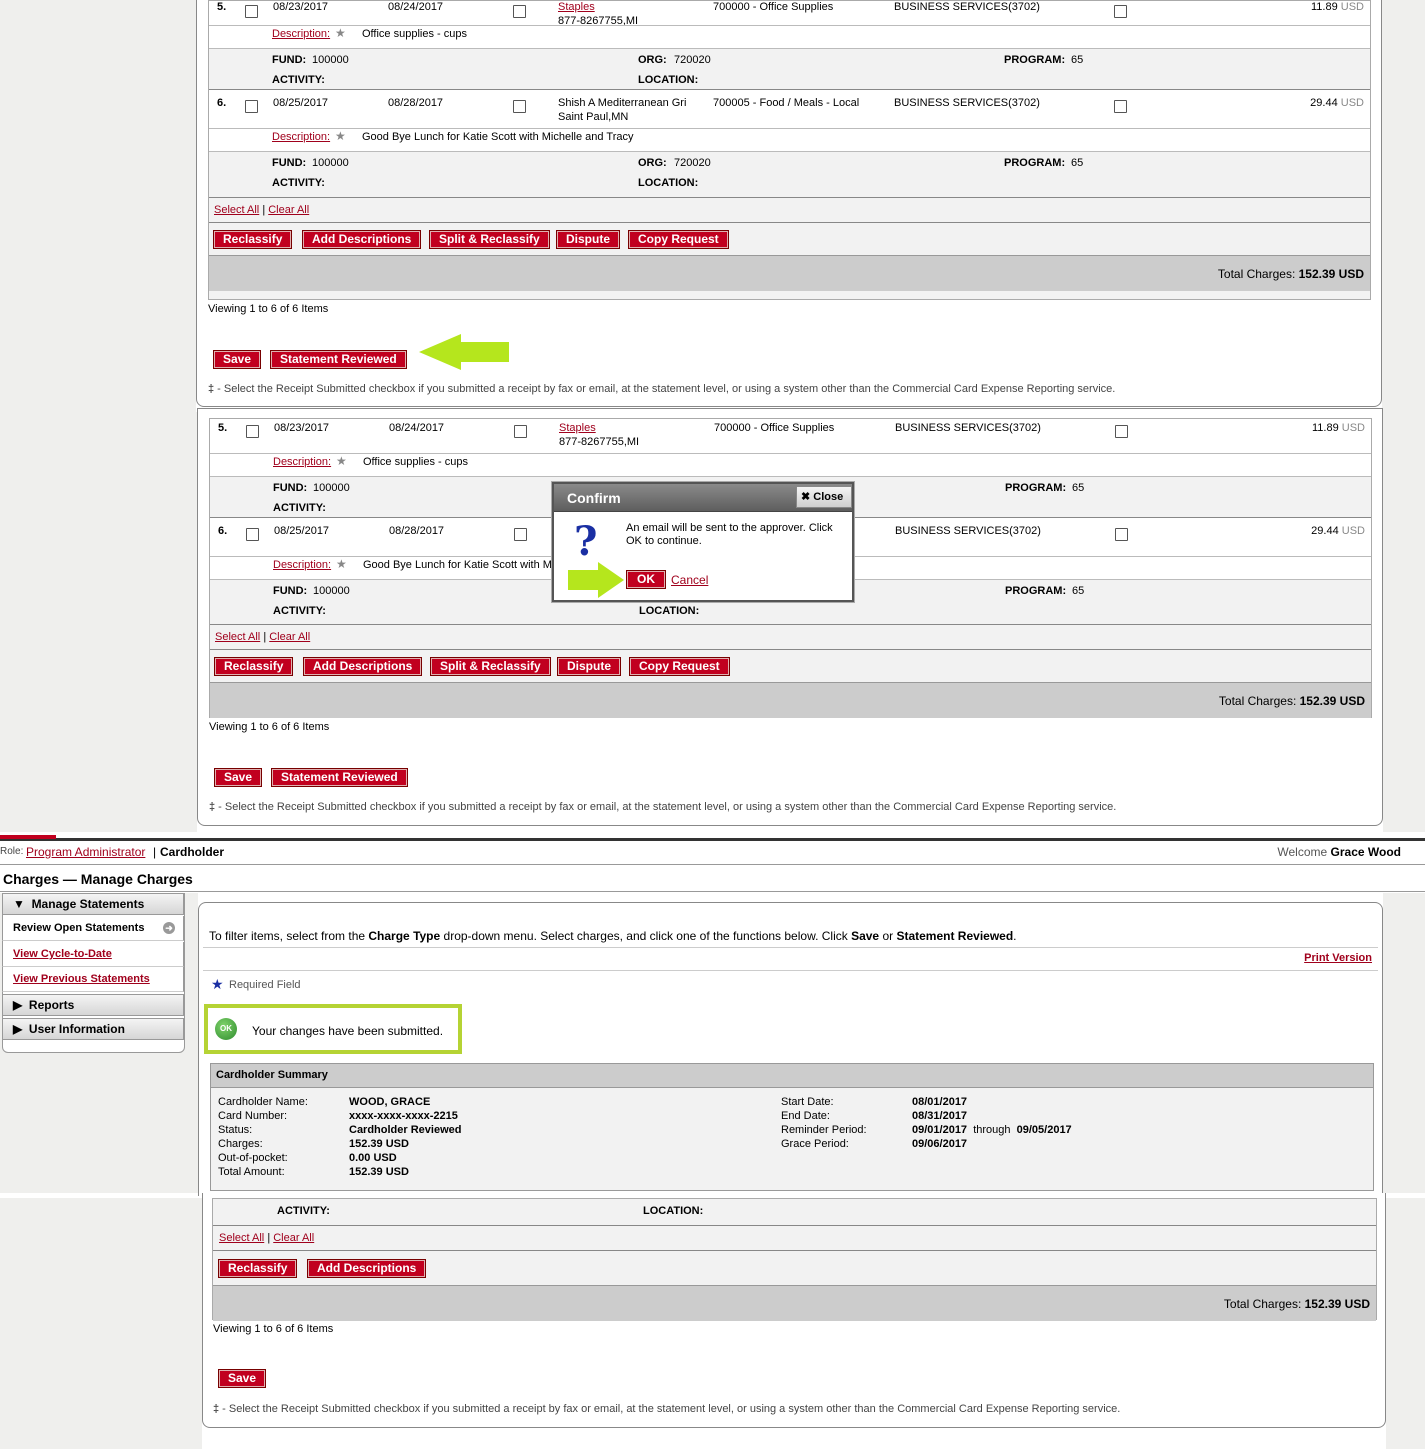  I want to click on cancel-link: Cancel, so click(689, 580).